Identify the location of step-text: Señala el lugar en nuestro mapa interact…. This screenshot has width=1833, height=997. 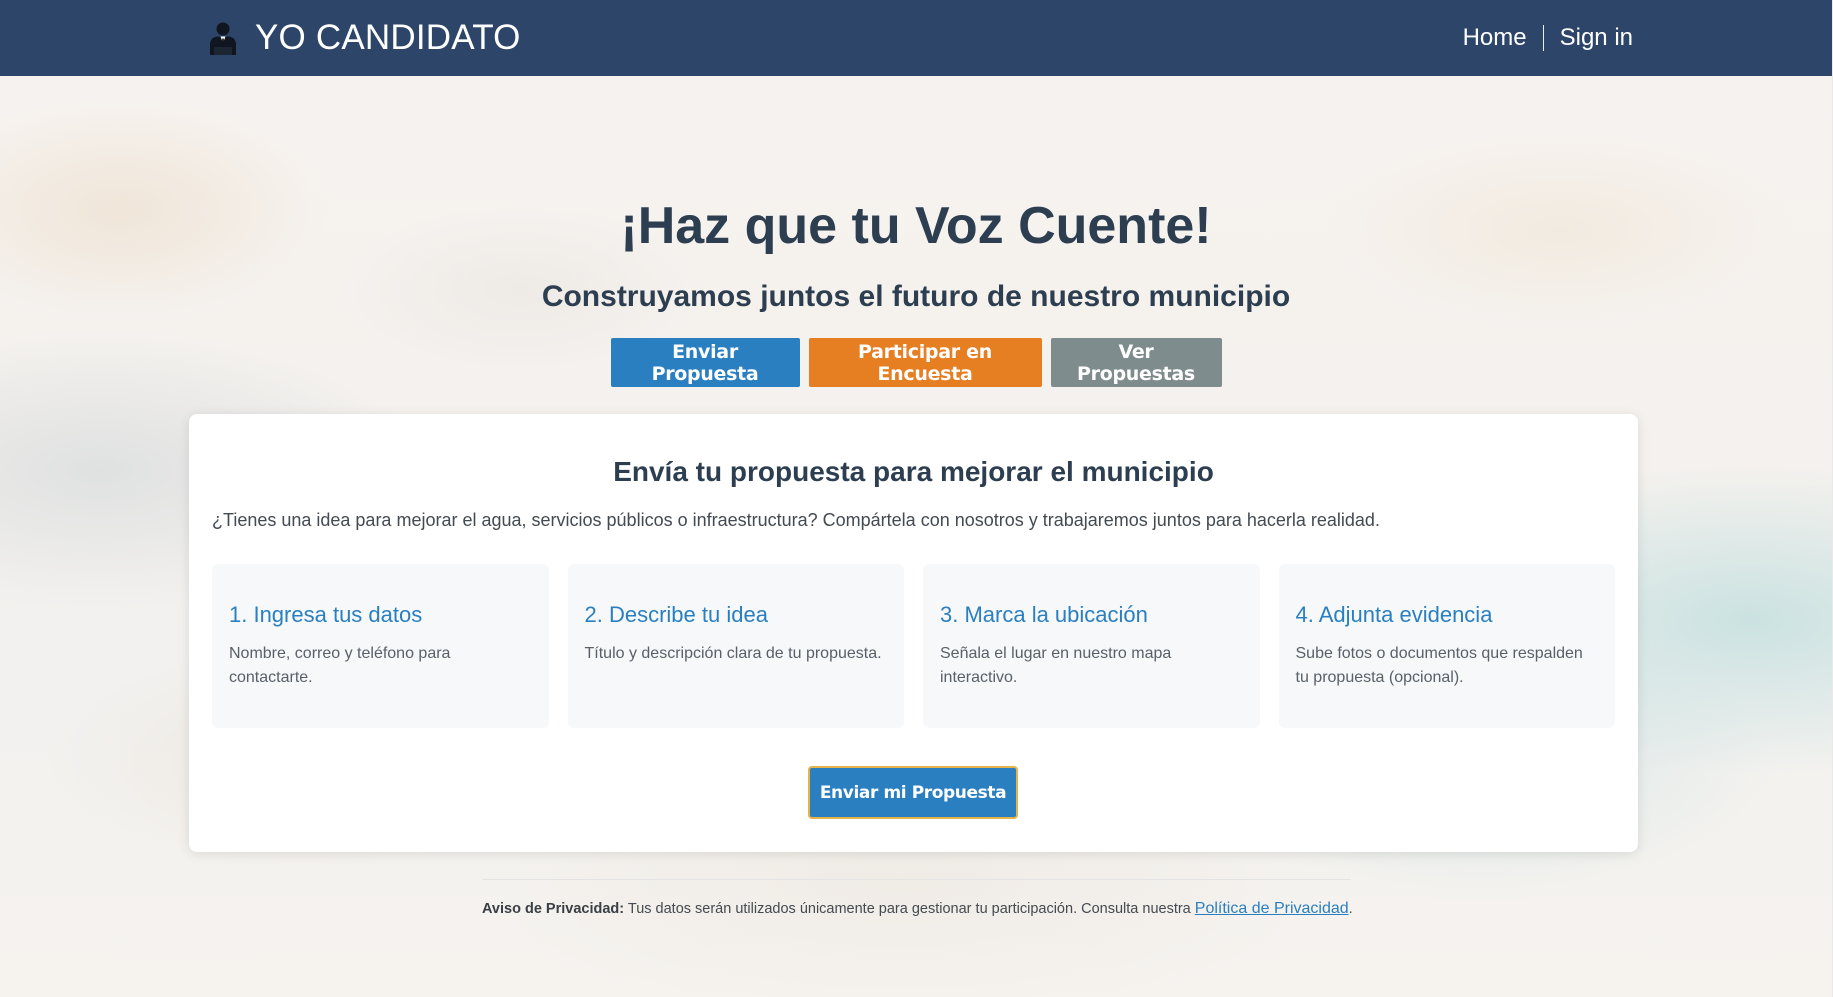
(1056, 665).